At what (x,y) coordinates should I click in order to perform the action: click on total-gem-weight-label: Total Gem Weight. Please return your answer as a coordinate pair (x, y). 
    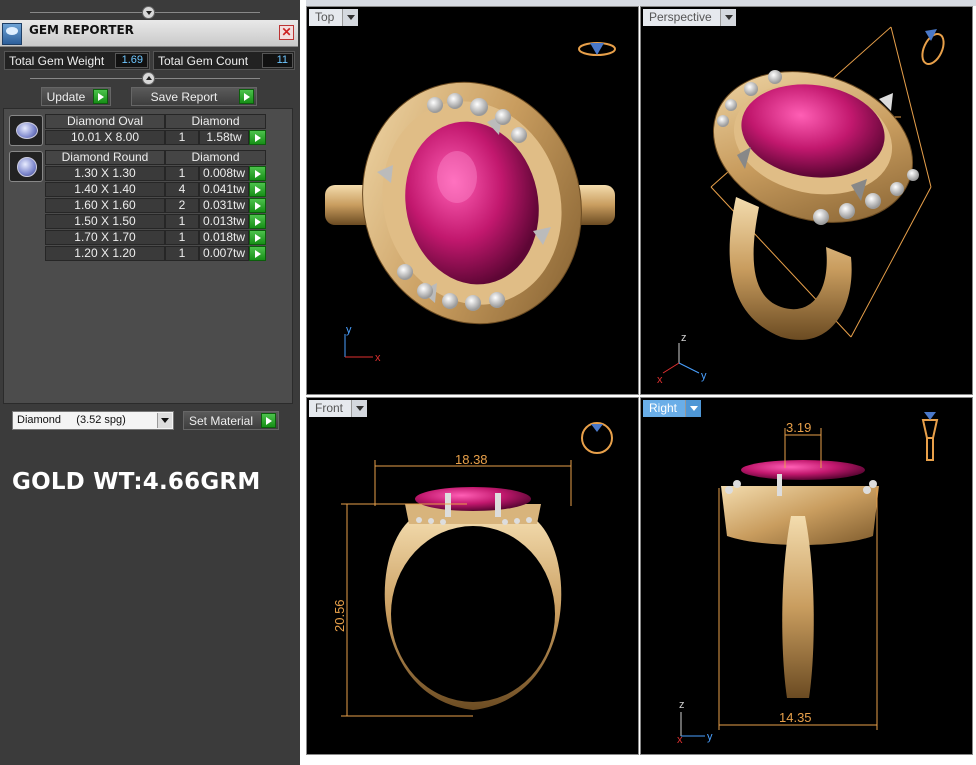
    Looking at the image, I should click on (57, 61).